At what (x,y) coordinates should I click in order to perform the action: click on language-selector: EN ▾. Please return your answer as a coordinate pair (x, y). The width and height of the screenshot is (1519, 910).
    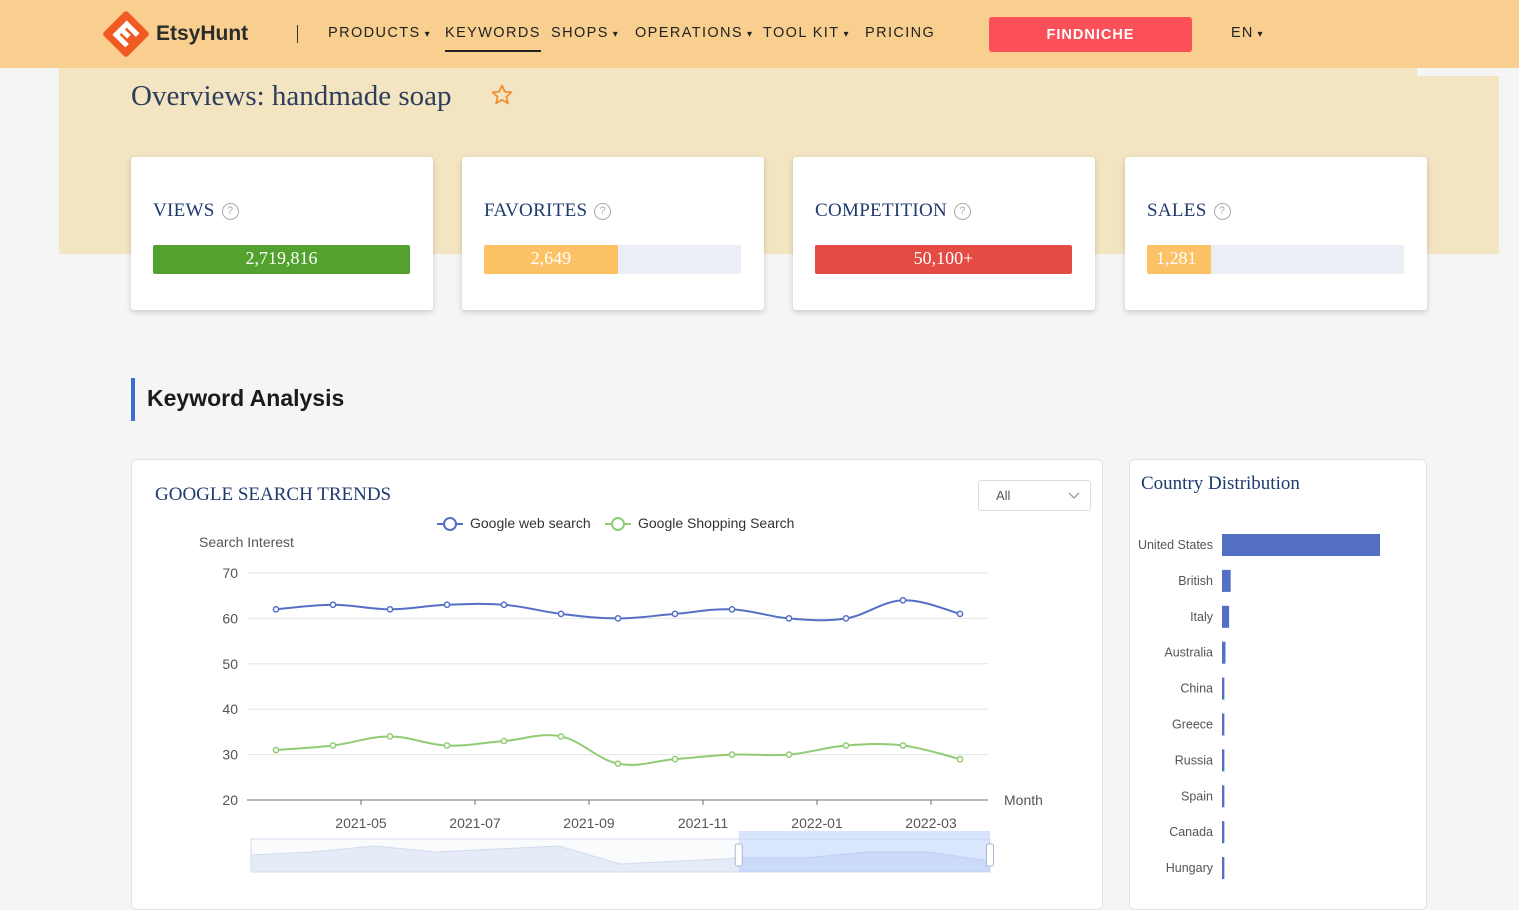
    Looking at the image, I should click on (1247, 33).